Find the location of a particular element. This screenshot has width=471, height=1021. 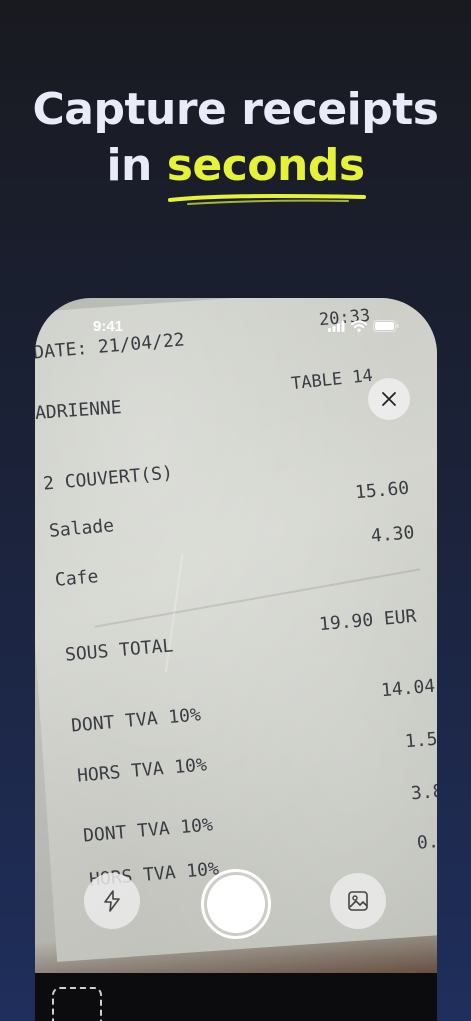

signal-icon is located at coordinates (336, 326).